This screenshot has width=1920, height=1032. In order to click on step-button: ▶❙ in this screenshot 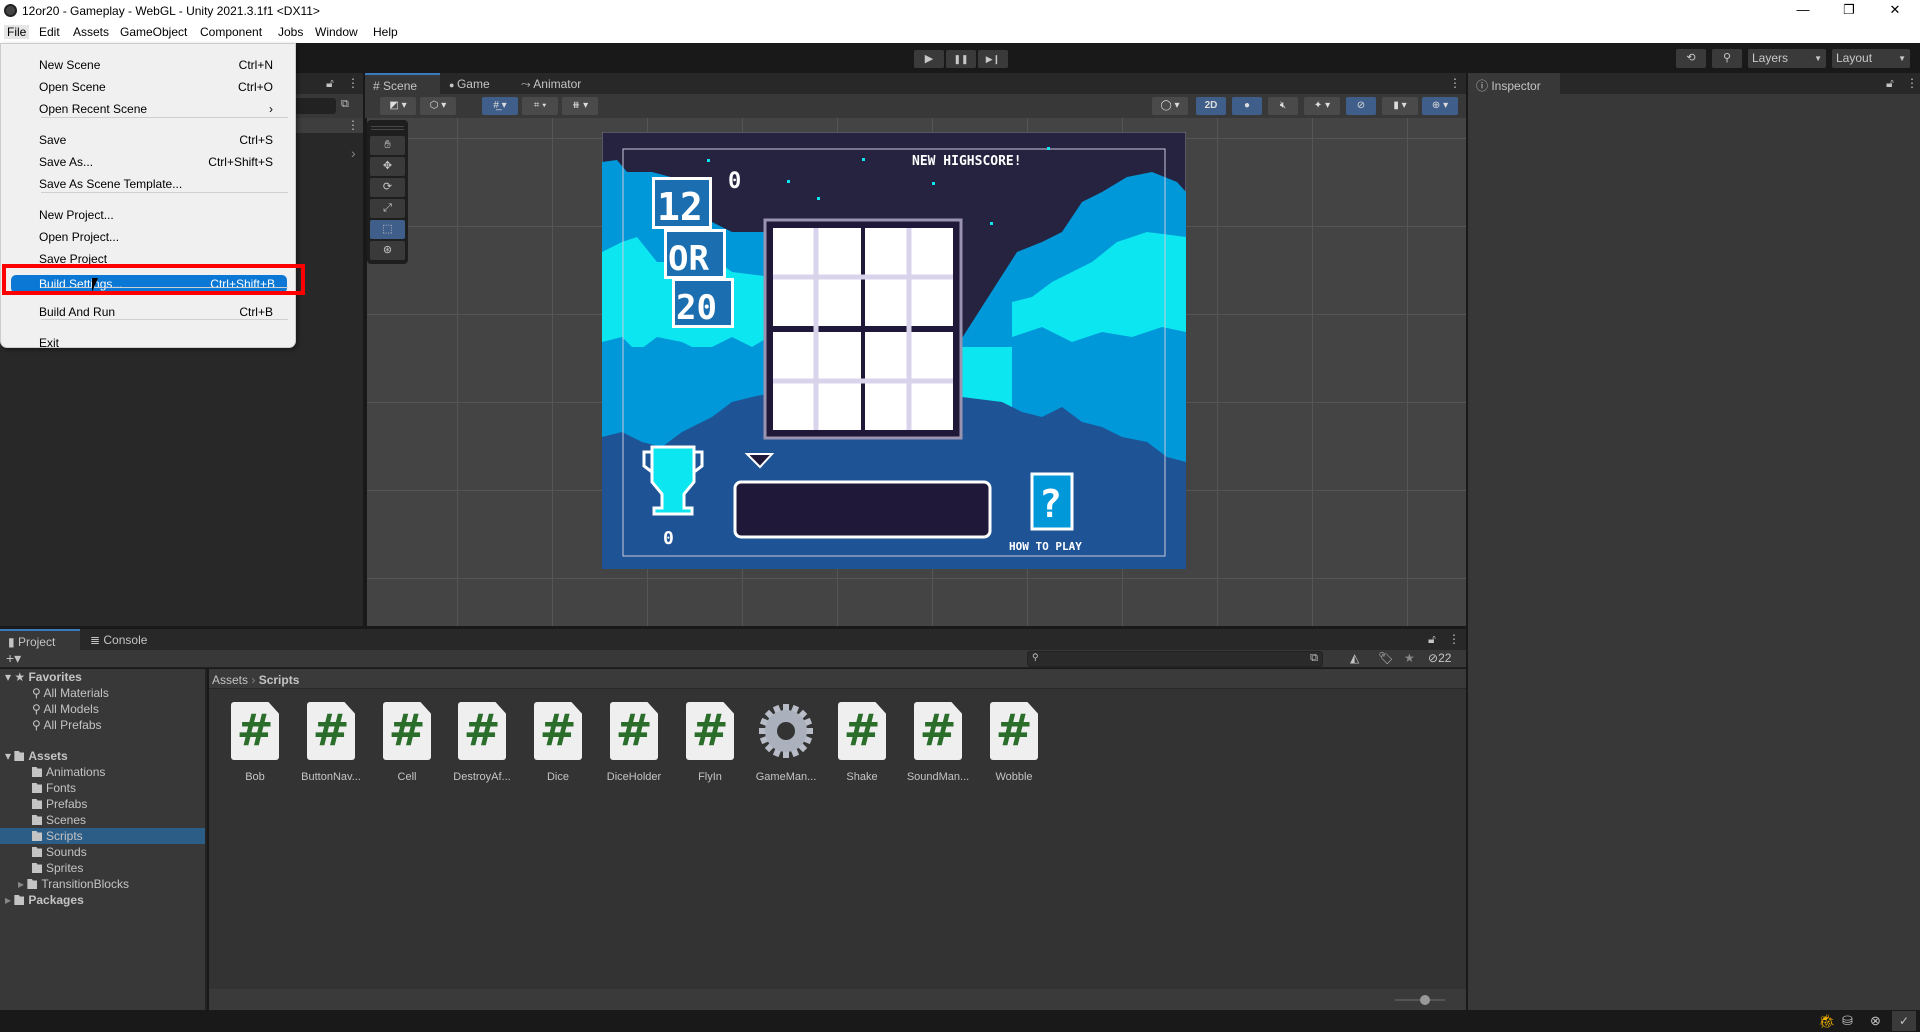, I will do `click(993, 59)`.